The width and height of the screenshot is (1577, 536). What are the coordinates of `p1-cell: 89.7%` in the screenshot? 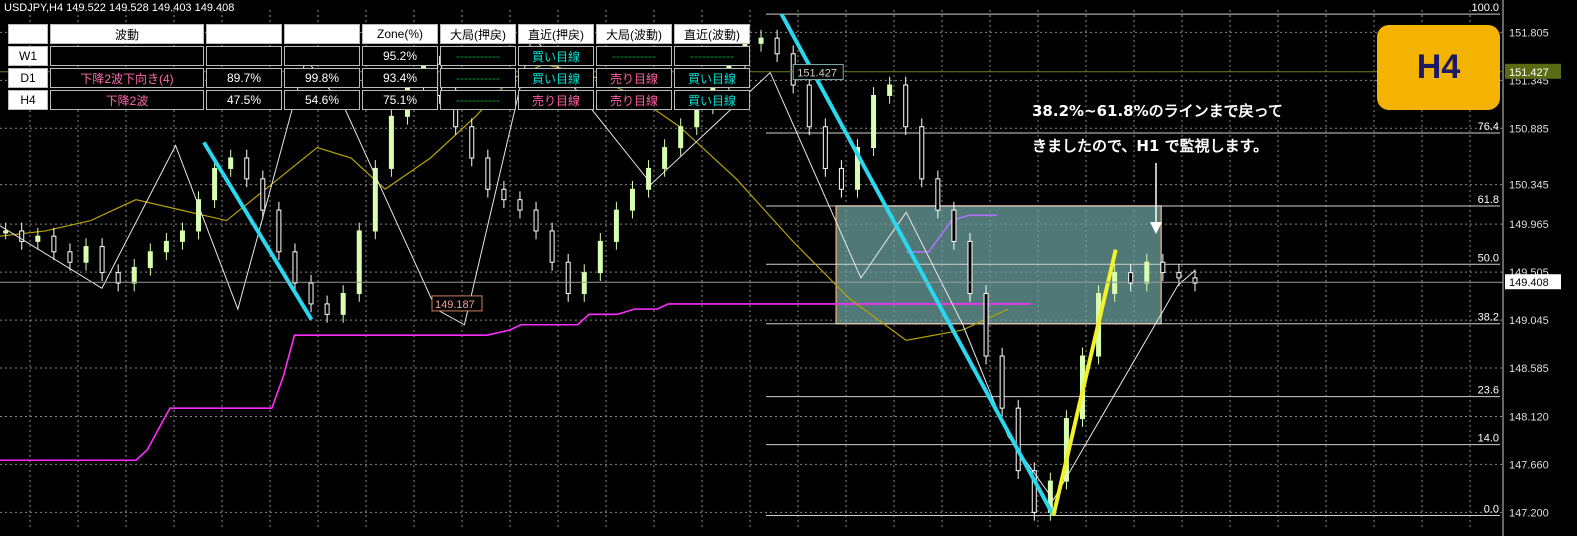 It's located at (244, 78).